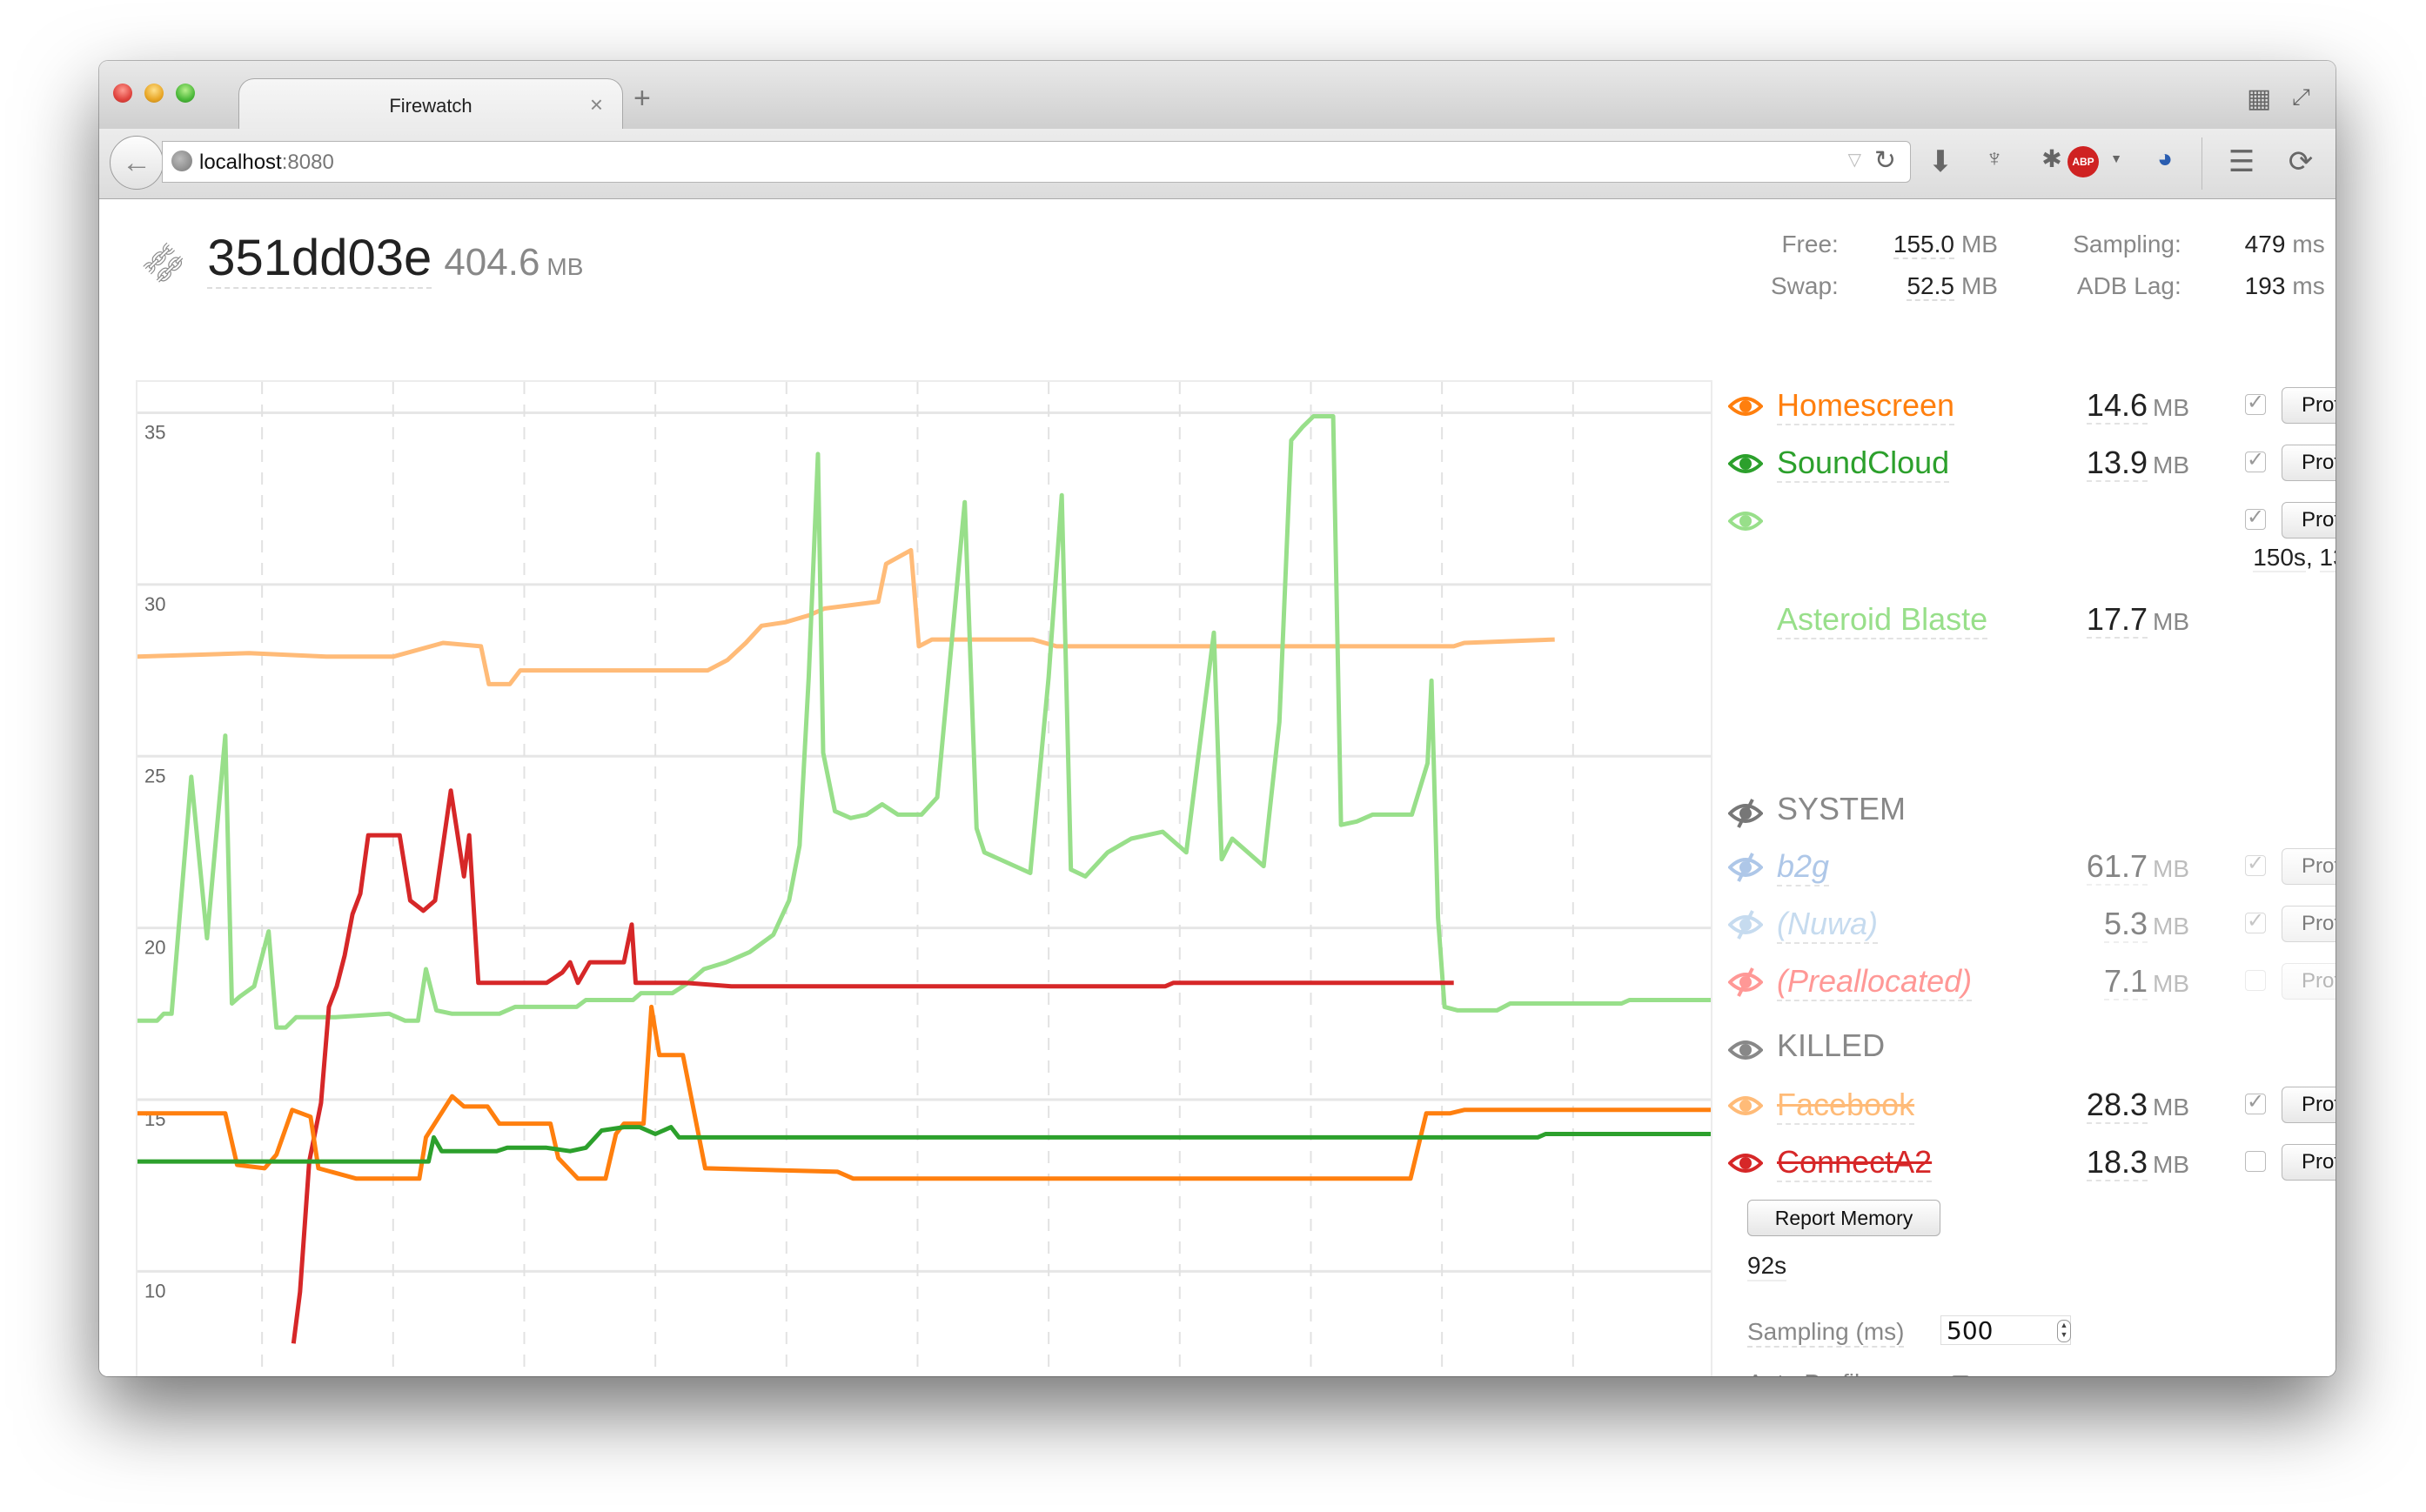  Describe the element at coordinates (1846, 1106) in the screenshot. I see `process-name: Facebook` at that location.